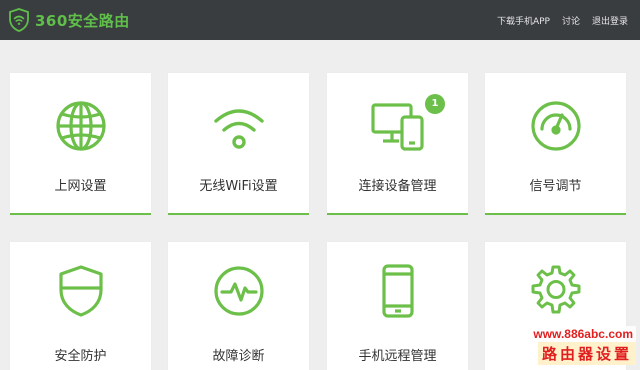  I want to click on brand-logo: 360安全路由, so click(69, 20).